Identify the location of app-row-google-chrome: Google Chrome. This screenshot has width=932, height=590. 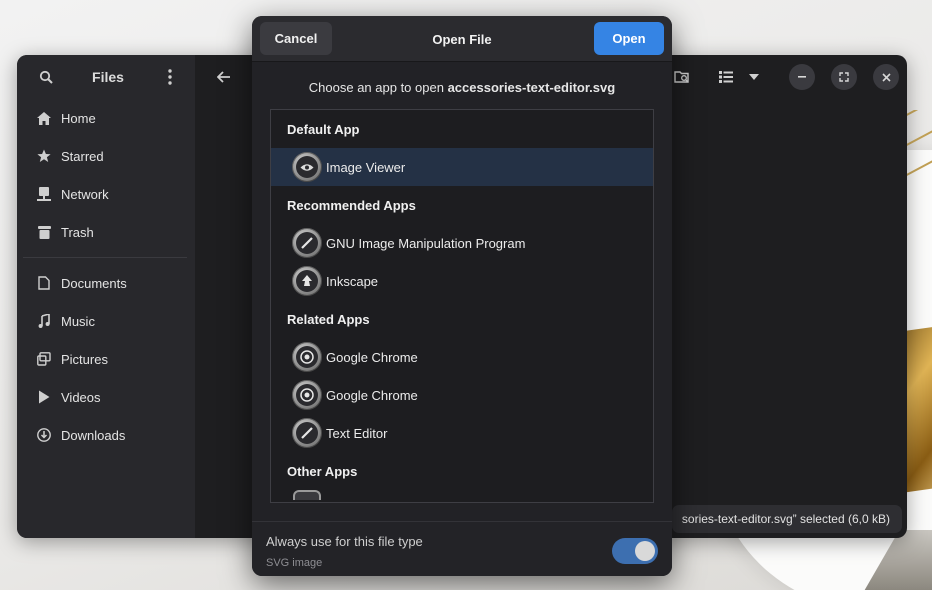
(462, 357).